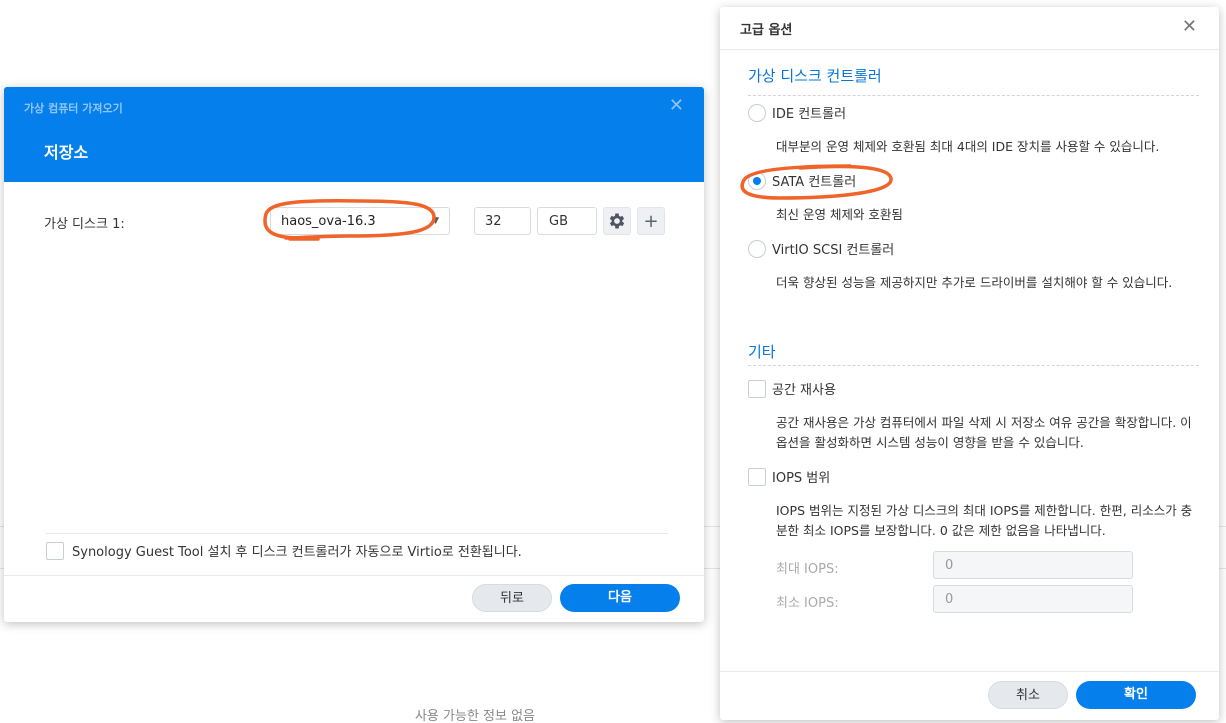 The height and width of the screenshot is (723, 1226). What do you see at coordinates (815, 76) in the screenshot?
I see `controller-section-title: 가상 디스크 컨트롤러` at bounding box center [815, 76].